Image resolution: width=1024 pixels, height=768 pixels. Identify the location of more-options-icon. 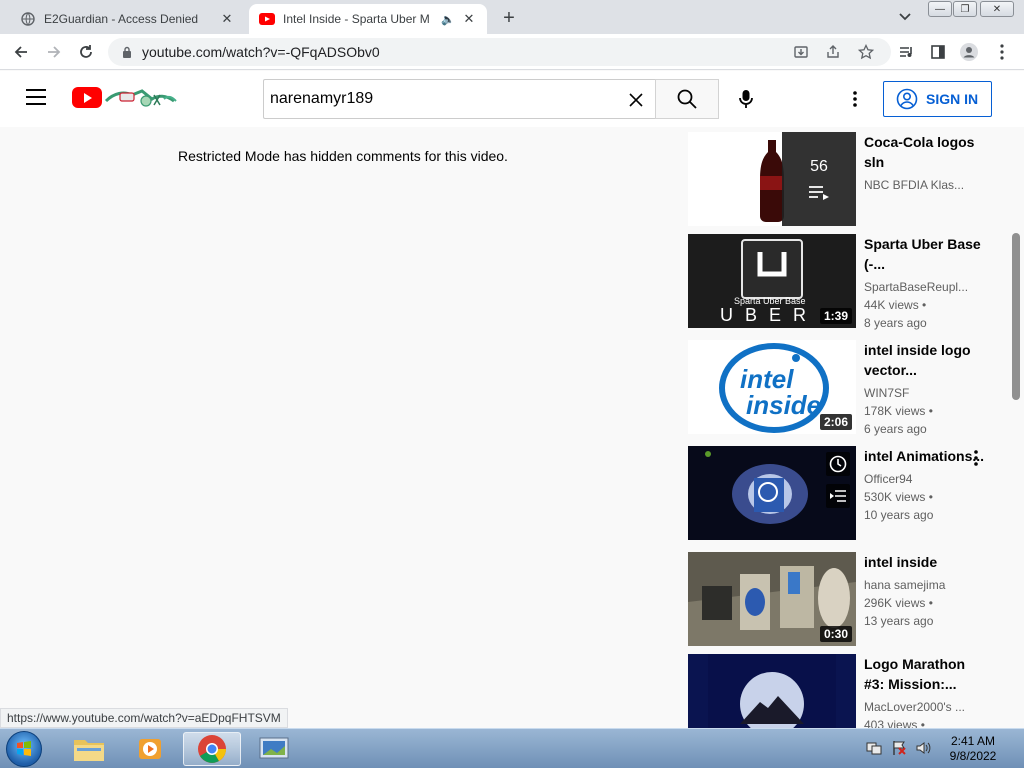
(855, 99).